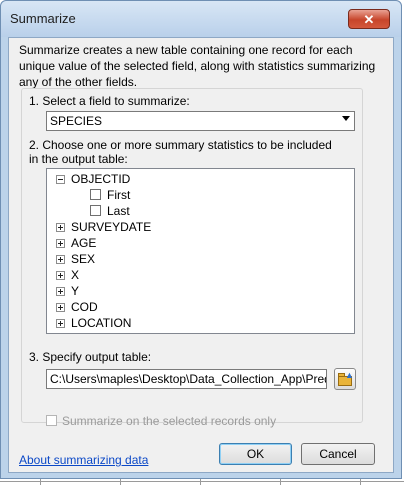 This screenshot has width=404, height=485. I want to click on tree-field-label: SURVEYDATE, so click(111, 227).